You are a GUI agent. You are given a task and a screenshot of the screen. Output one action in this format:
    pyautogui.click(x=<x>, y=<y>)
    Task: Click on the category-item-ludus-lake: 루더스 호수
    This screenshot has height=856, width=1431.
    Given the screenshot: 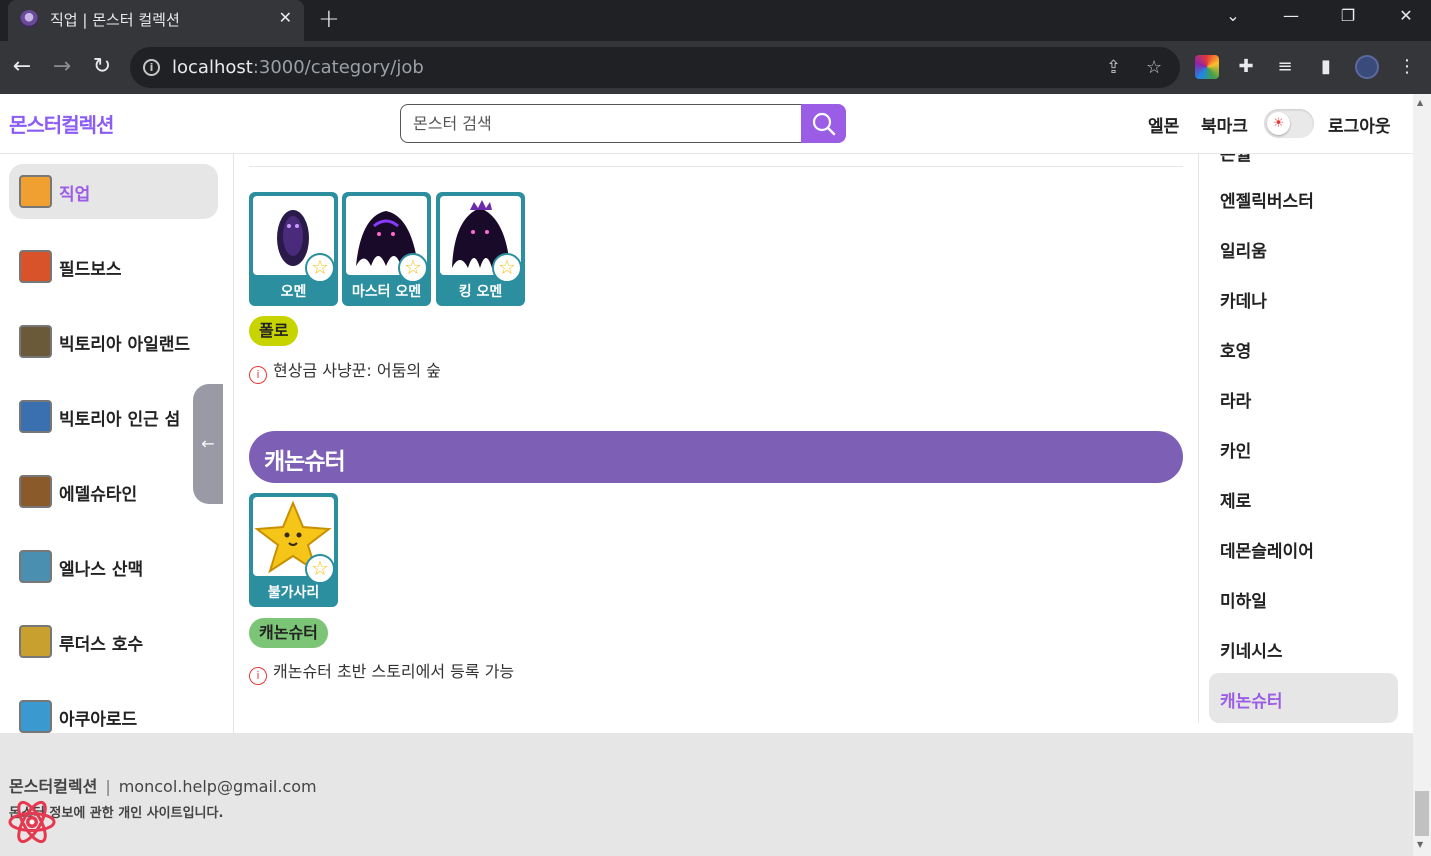 What is the action you would take?
    pyautogui.click(x=113, y=641)
    